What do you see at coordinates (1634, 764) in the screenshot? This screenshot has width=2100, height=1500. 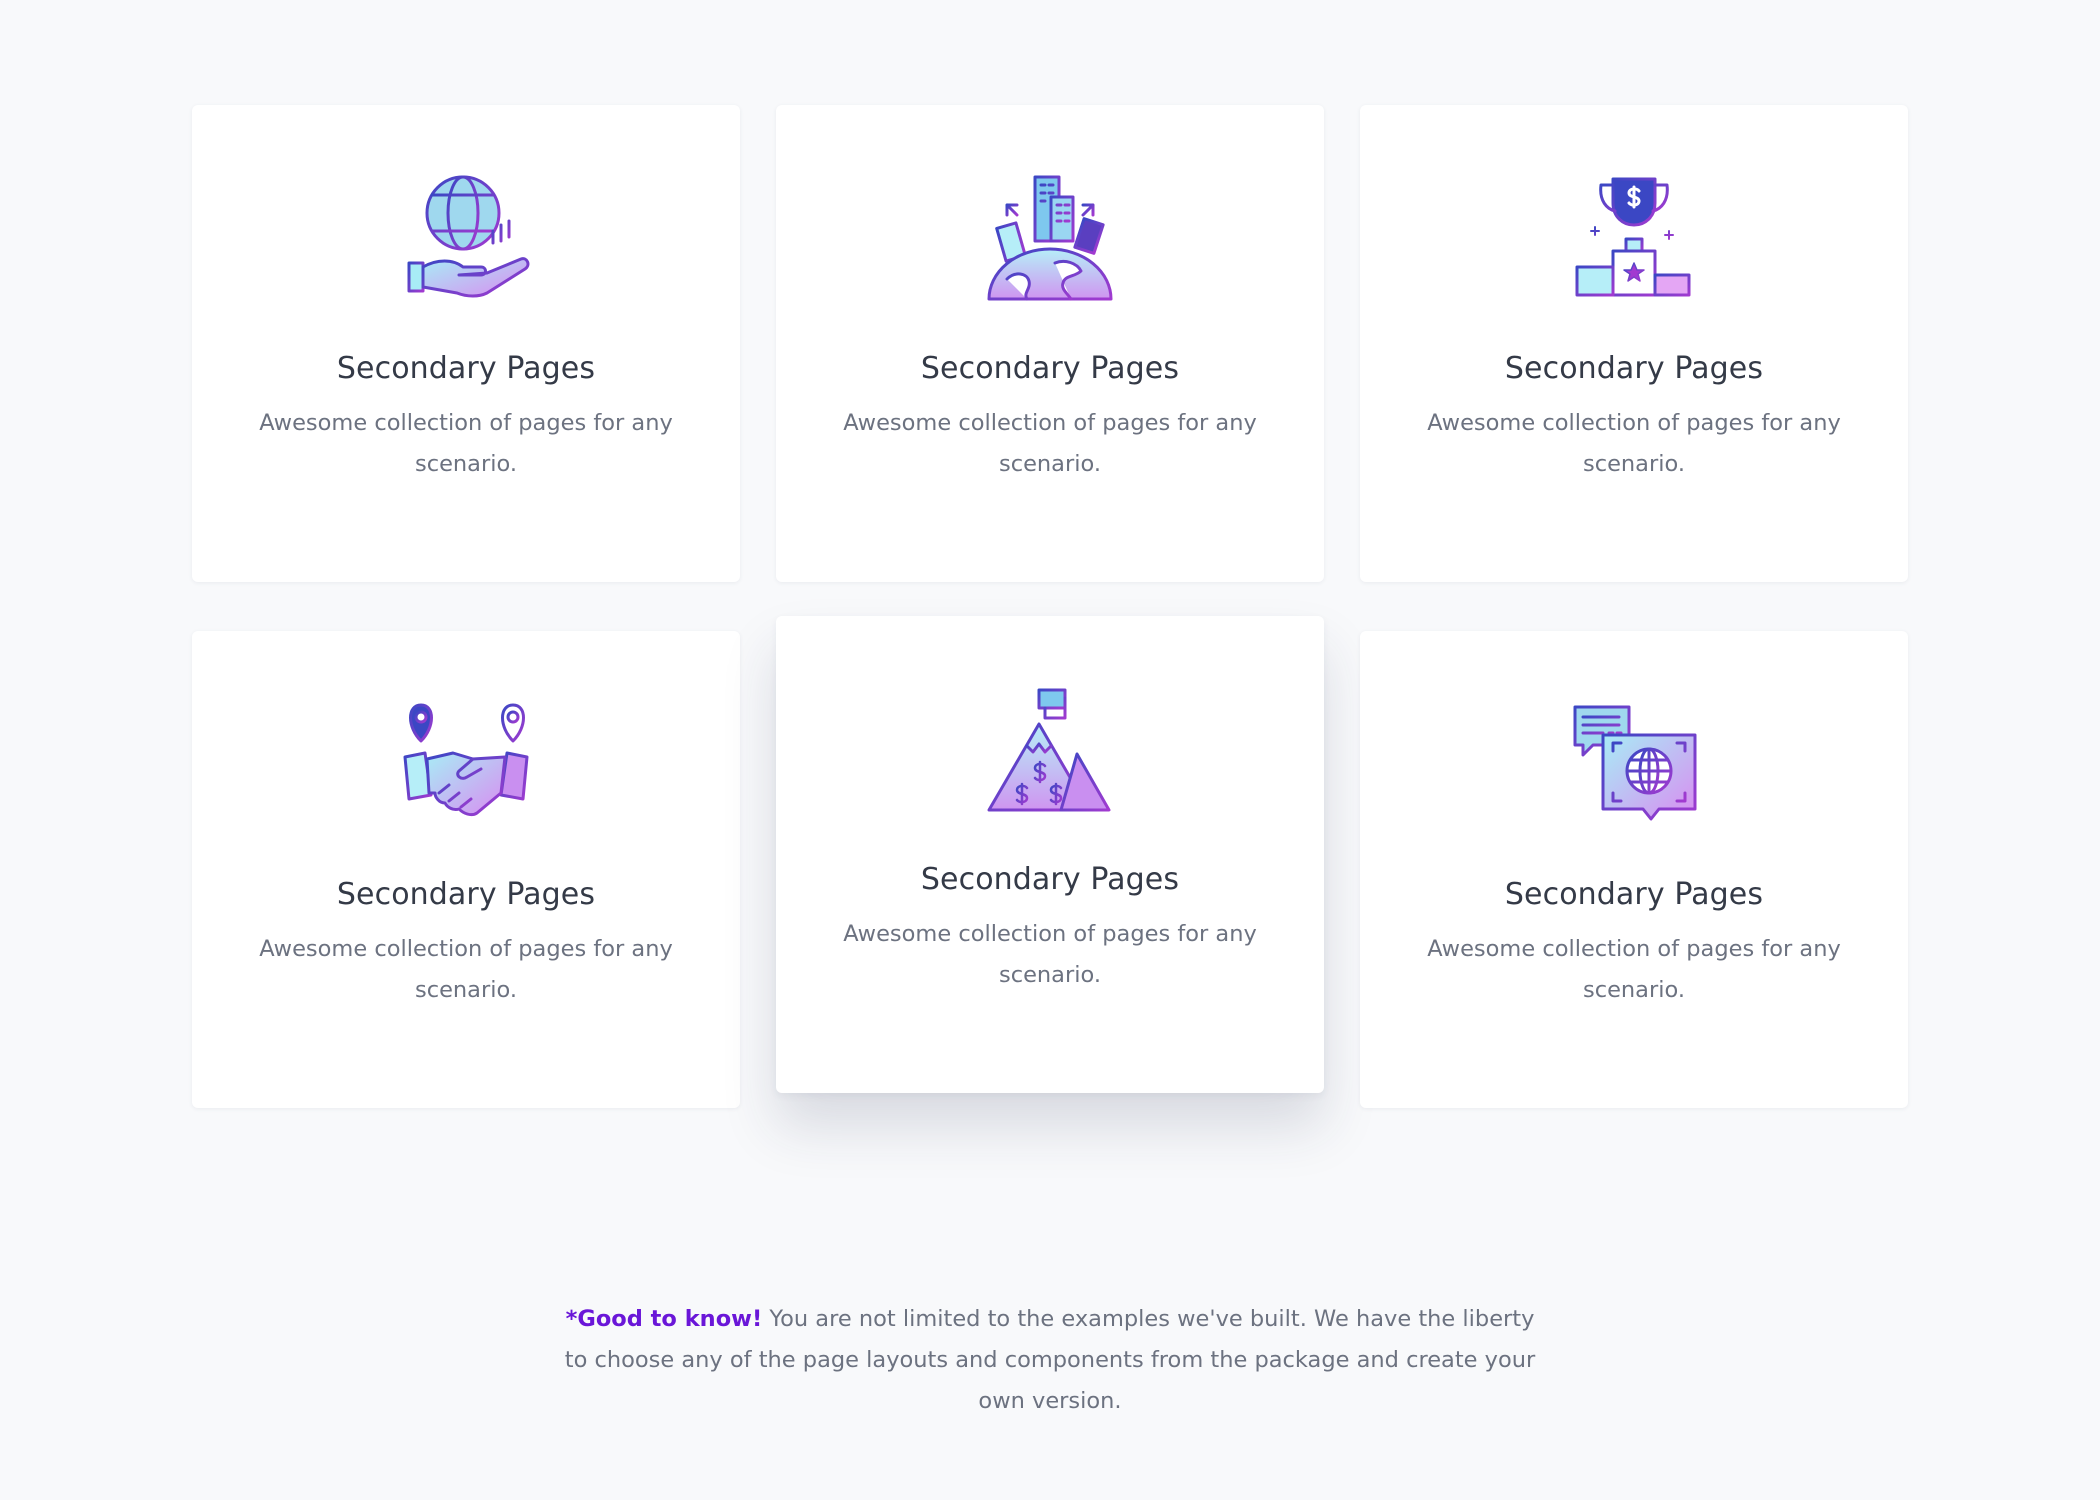 I see `chat-globe-icon` at bounding box center [1634, 764].